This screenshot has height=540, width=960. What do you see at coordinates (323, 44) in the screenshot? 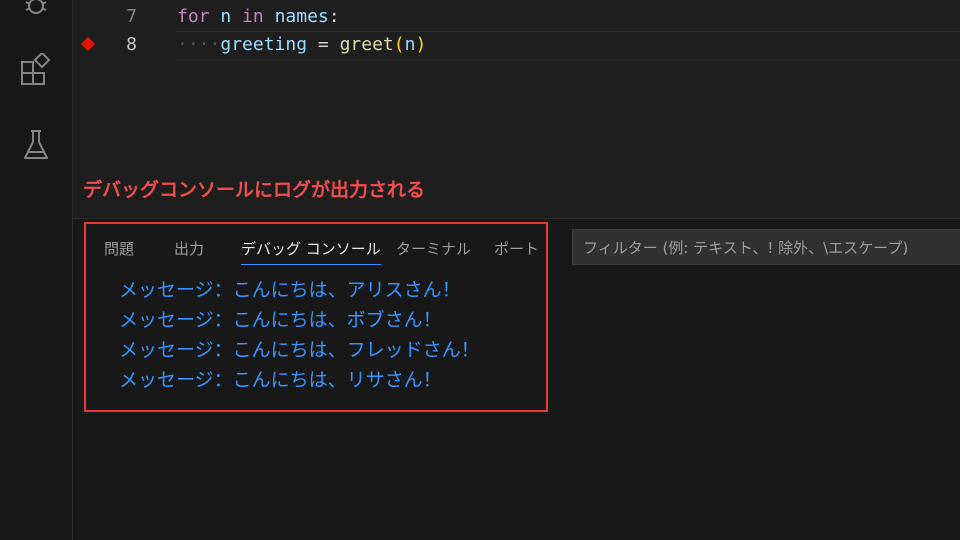
I see `operator: =` at bounding box center [323, 44].